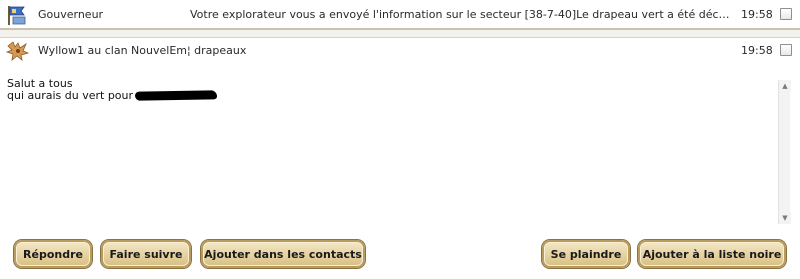  I want to click on dragon-avatar-icon, so click(17, 51).